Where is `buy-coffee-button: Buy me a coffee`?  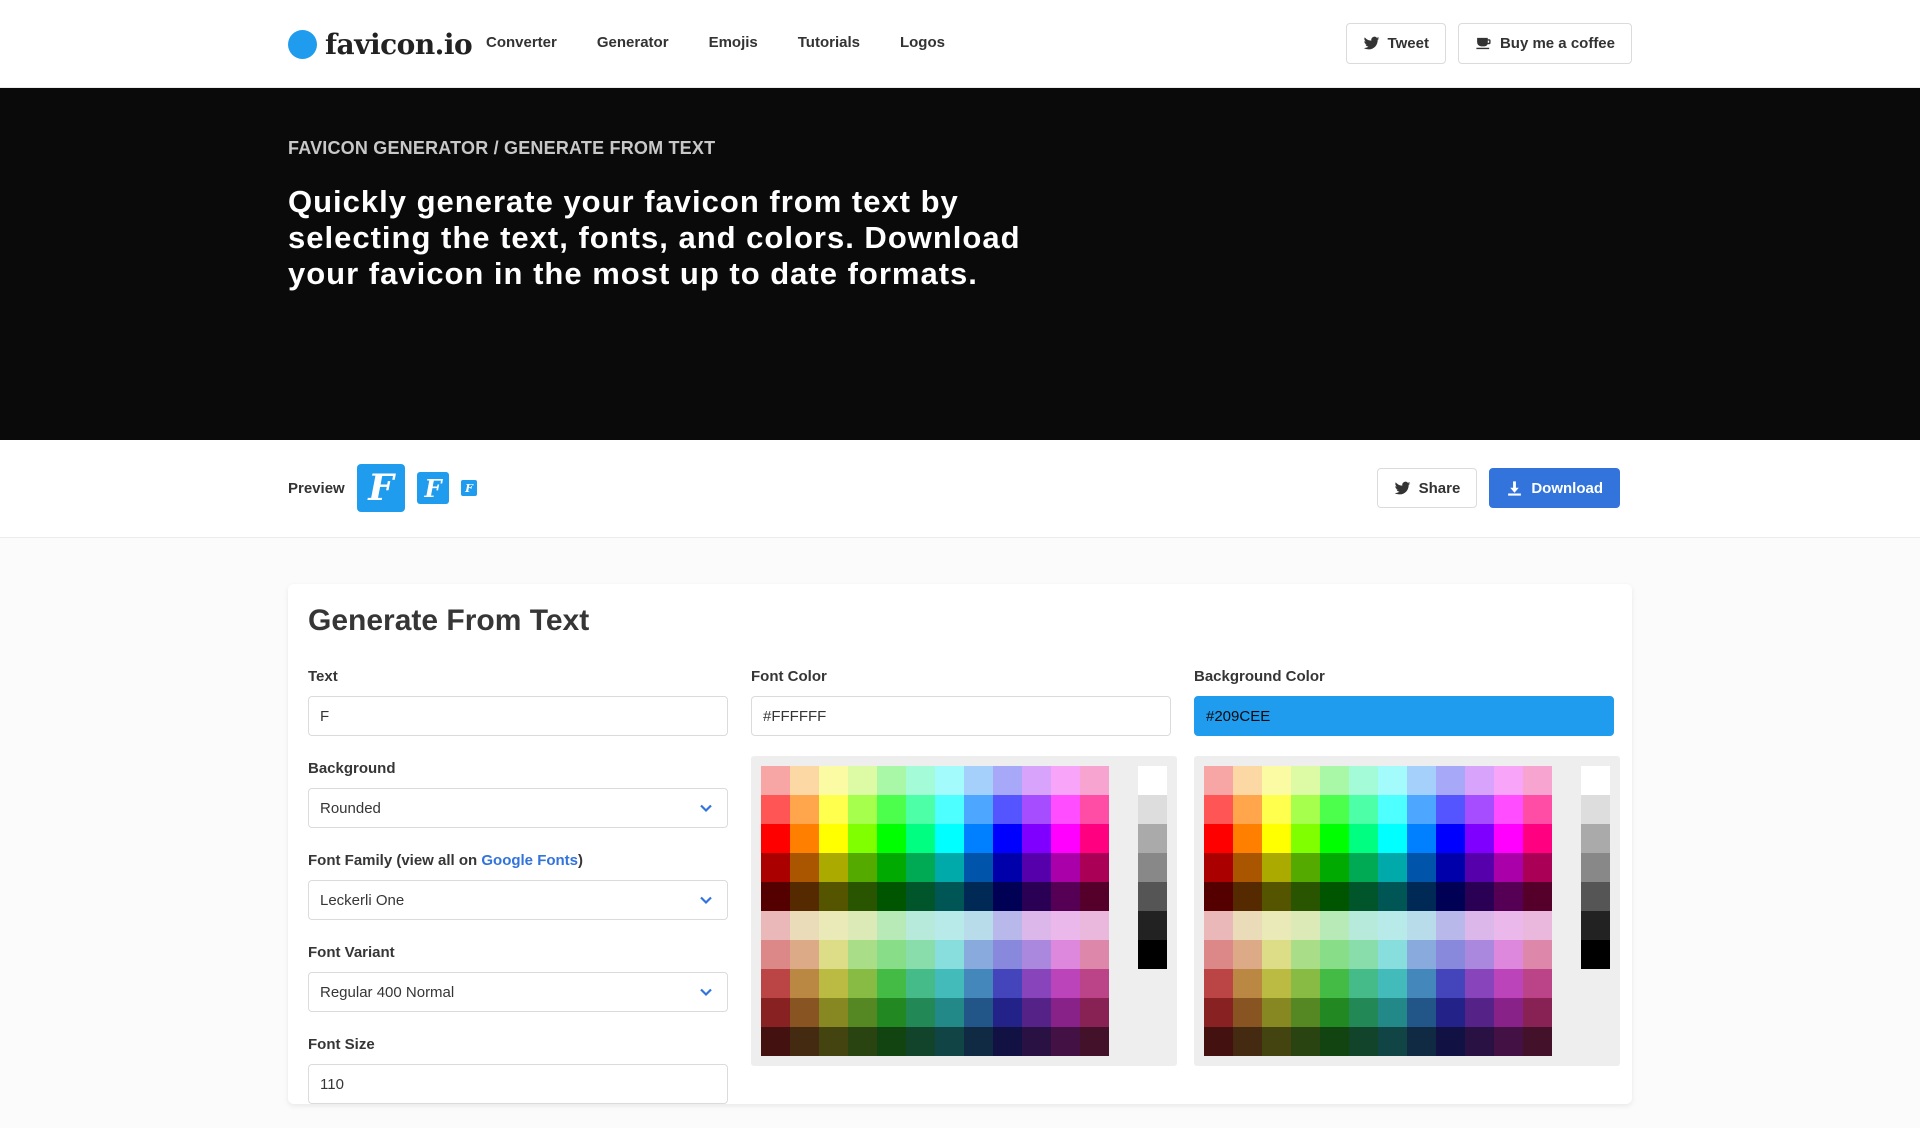
buy-coffee-button: Buy me a coffee is located at coordinates (1544, 43).